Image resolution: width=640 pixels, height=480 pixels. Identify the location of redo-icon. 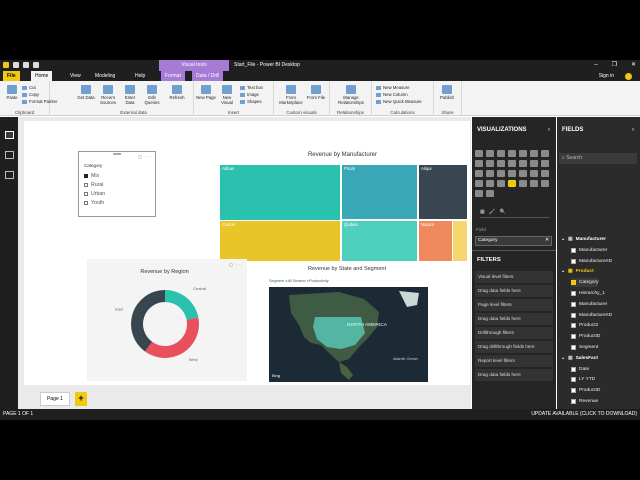
(36, 65).